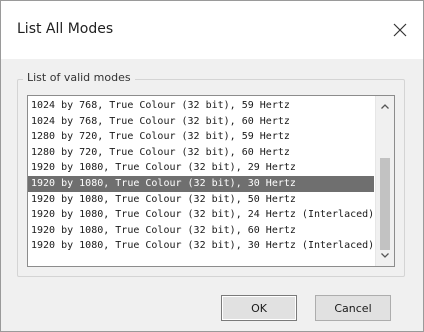 The image size is (424, 332). I want to click on close-icon, so click(400, 30).